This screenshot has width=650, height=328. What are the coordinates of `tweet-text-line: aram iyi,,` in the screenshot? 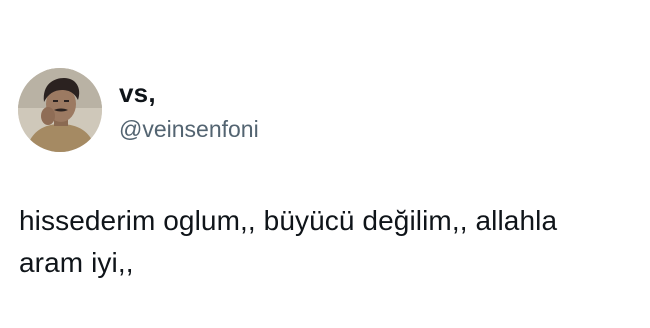 It's located at (76, 262).